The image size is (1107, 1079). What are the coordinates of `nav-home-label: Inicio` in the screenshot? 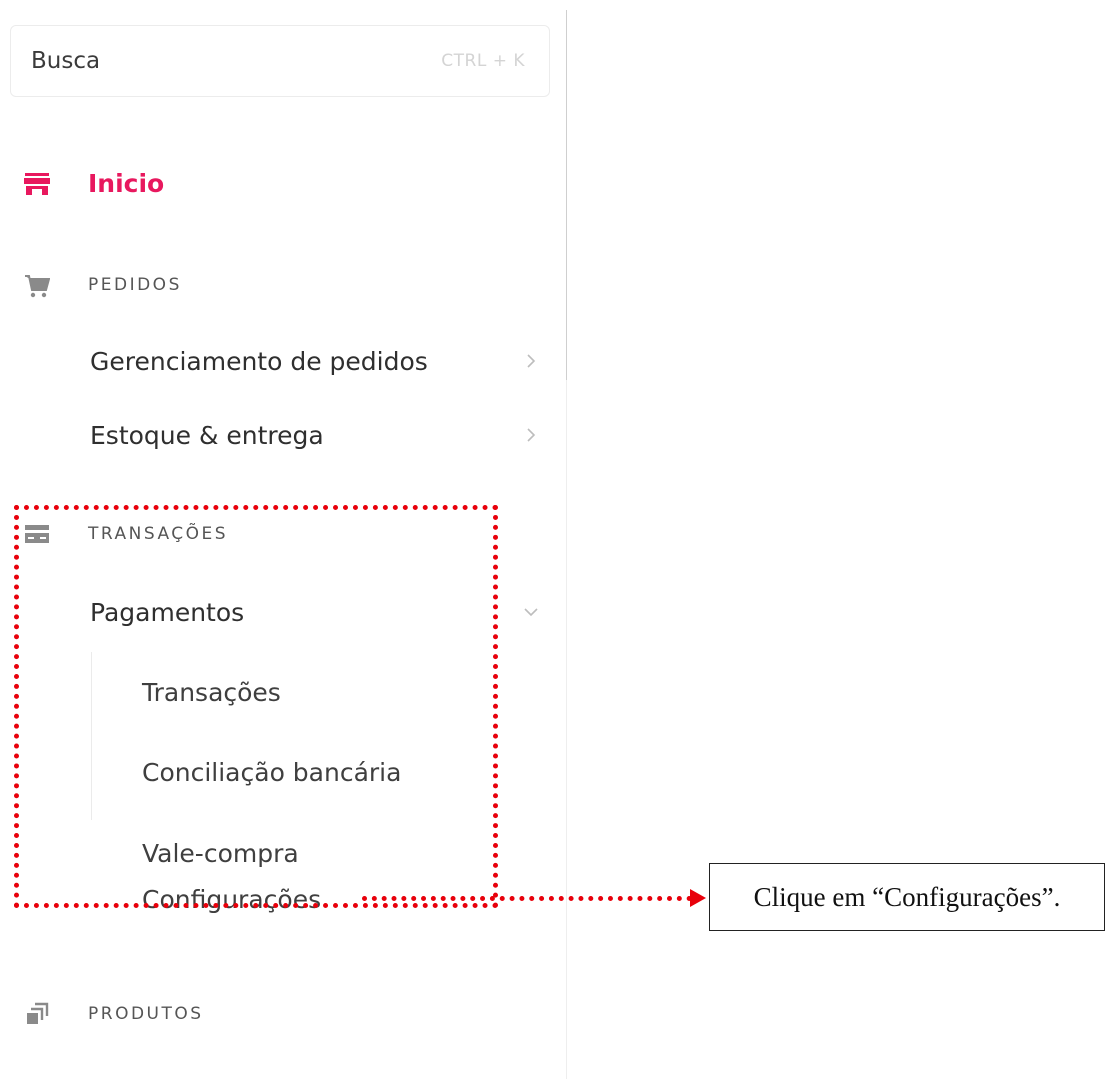 It's located at (126, 183).